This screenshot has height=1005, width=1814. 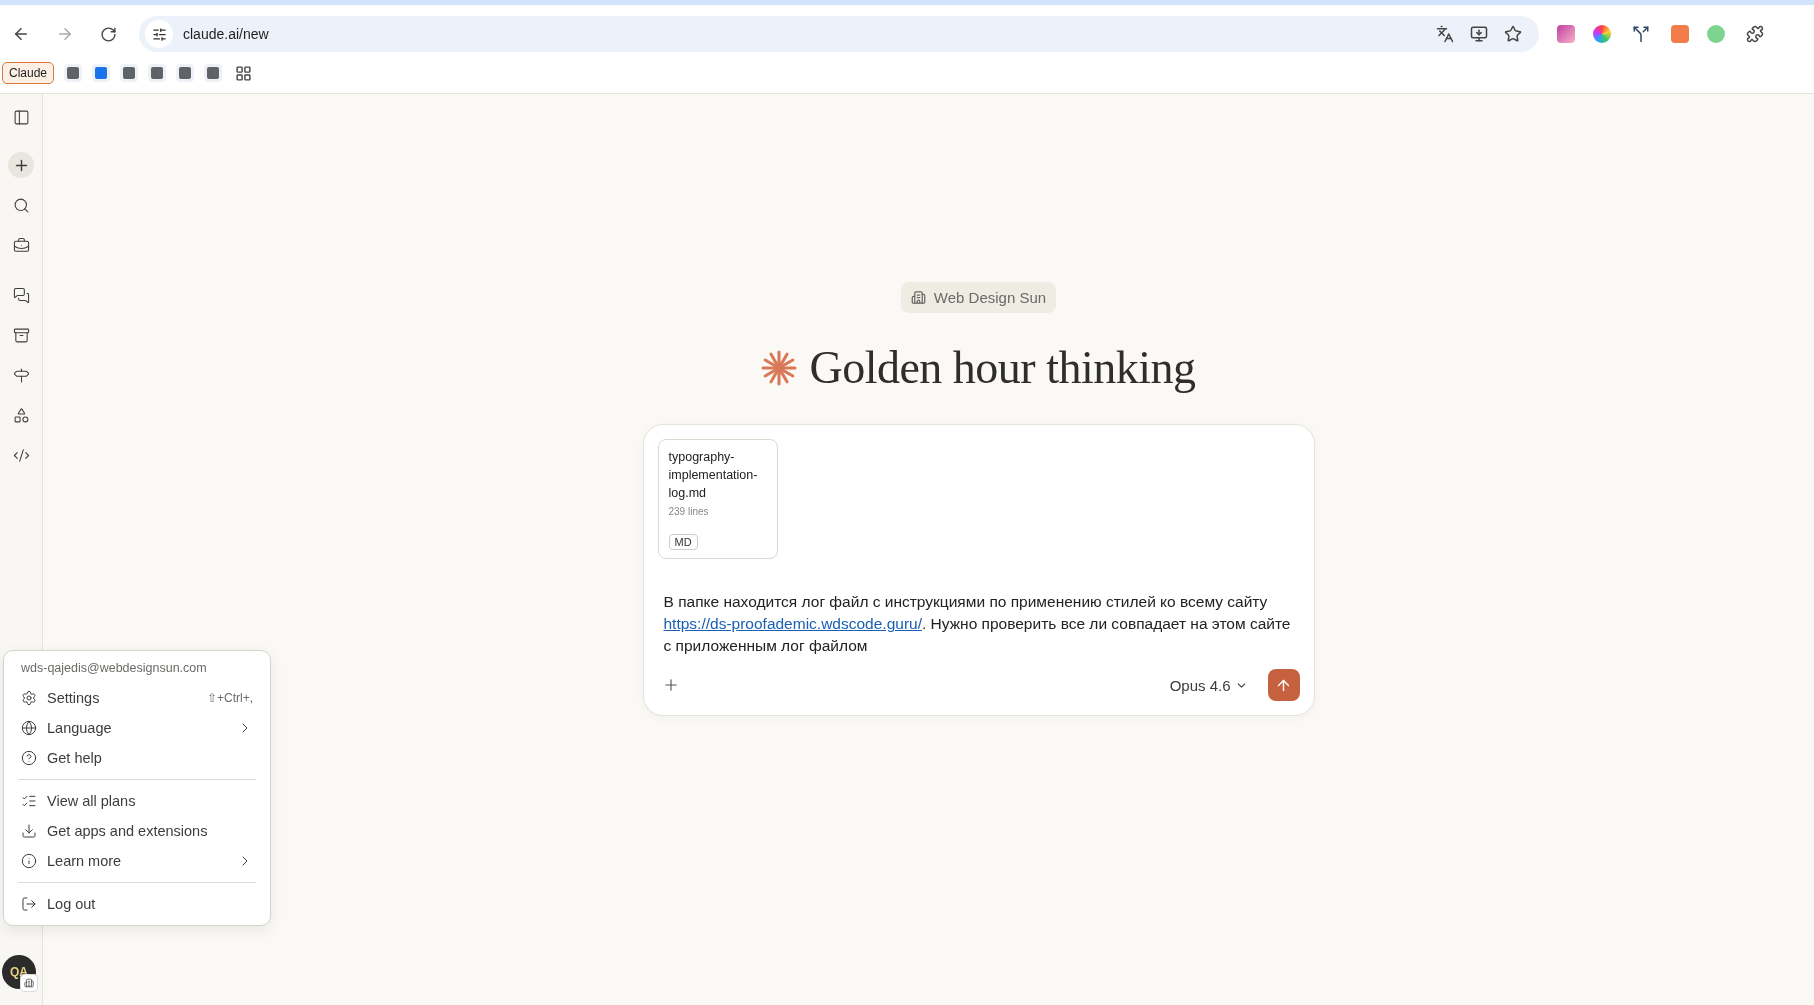 I want to click on new-chat-button, so click(x=21, y=165).